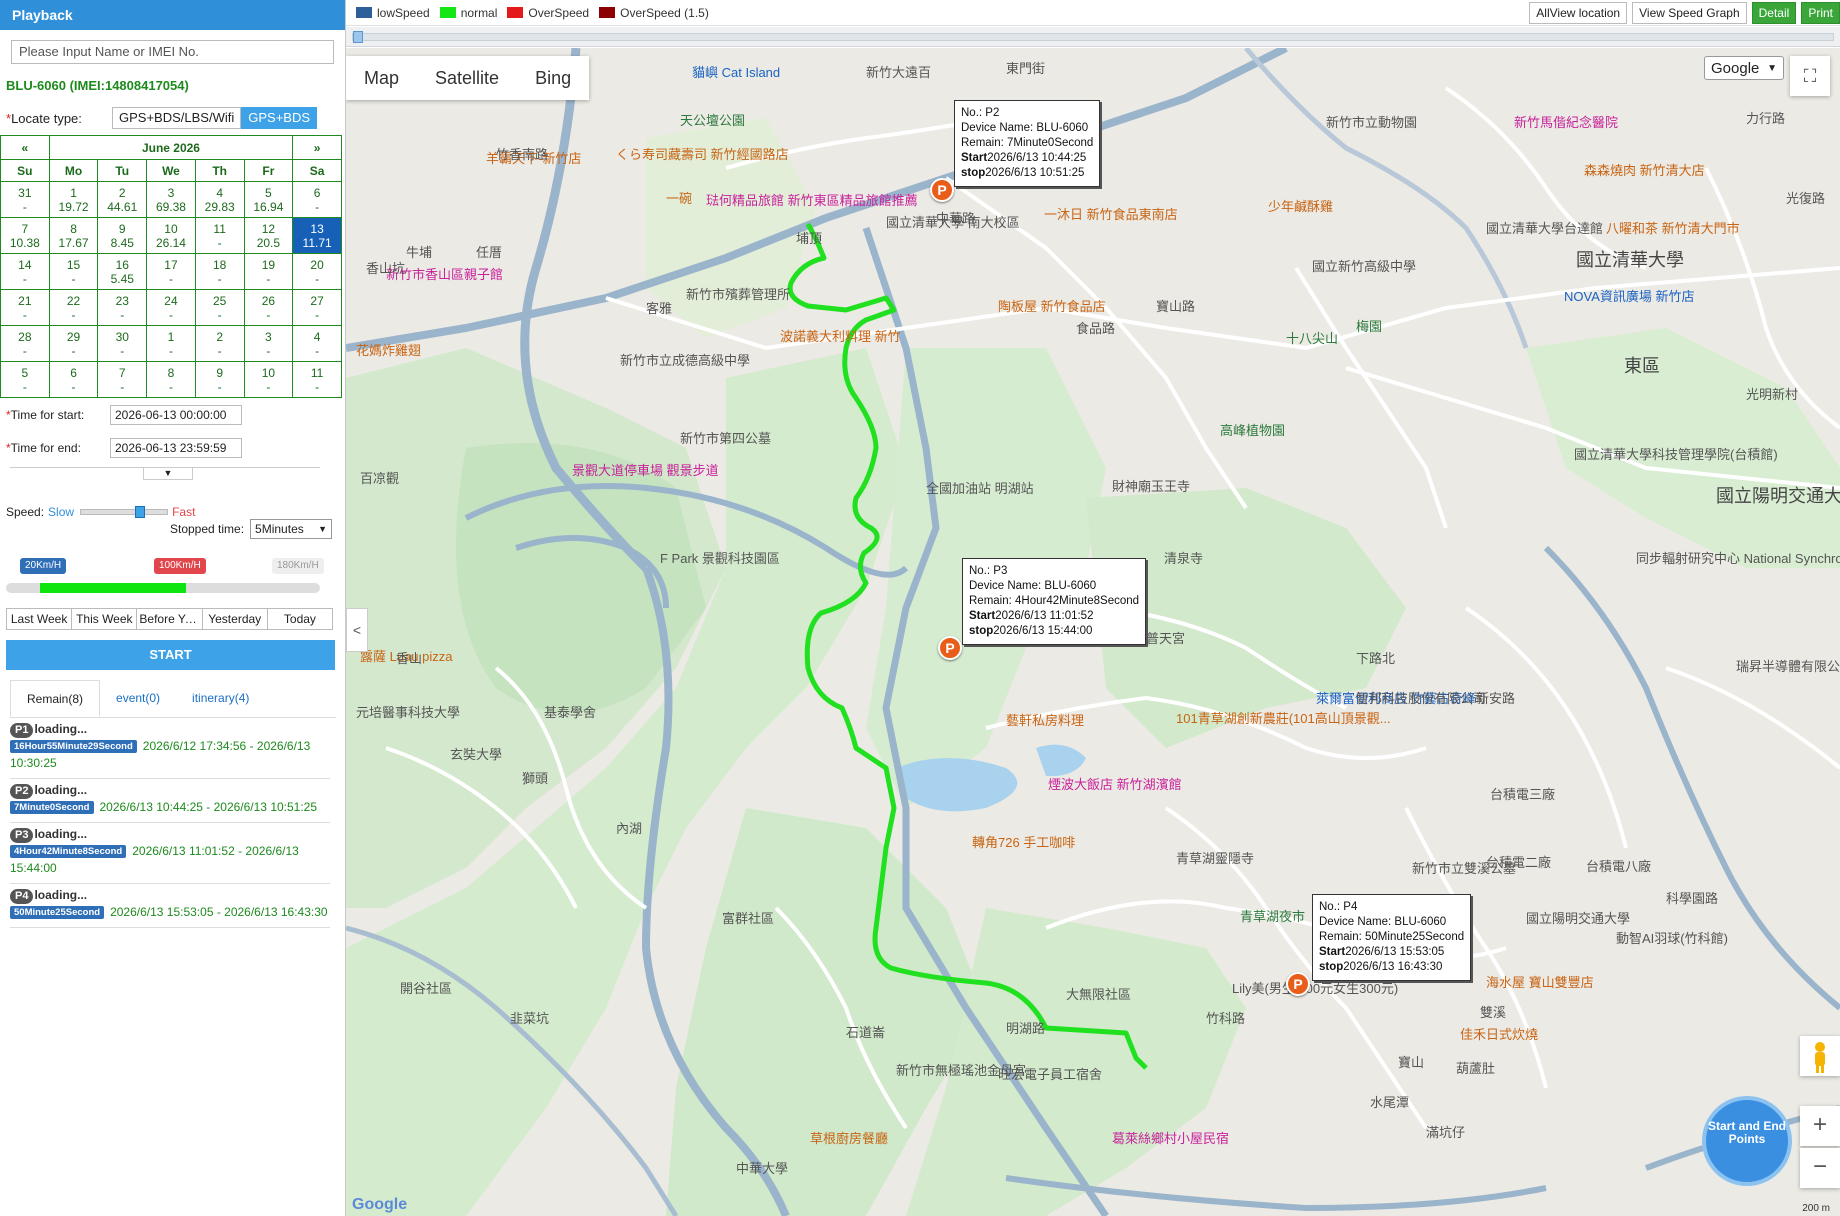 The image size is (1840, 1216). What do you see at coordinates (388, 349) in the screenshot?
I see `map-poi-label: 花媽炸雞翅` at bounding box center [388, 349].